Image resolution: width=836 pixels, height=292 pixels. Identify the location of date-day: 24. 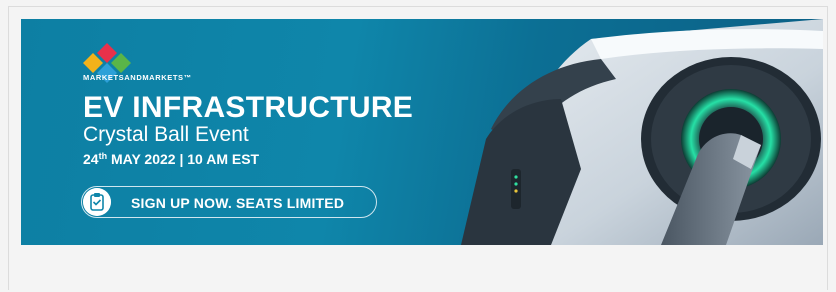
(91, 159).